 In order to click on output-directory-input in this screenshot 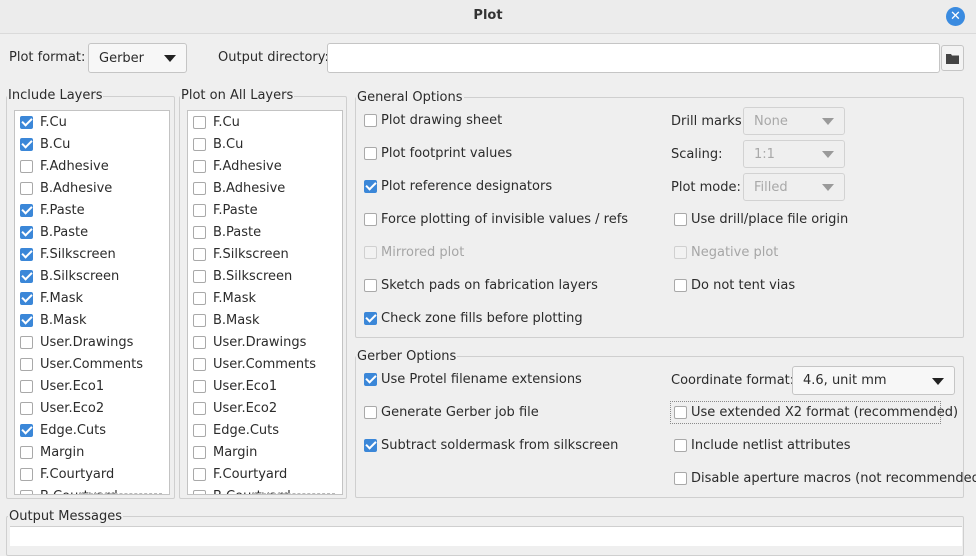, I will do `click(633, 58)`.